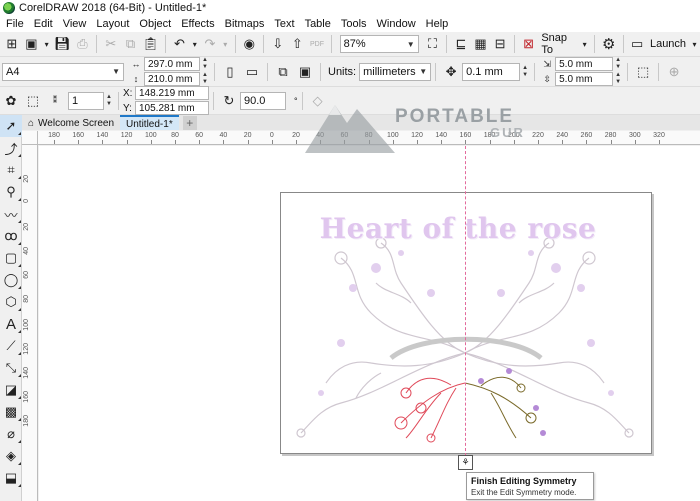  I want to click on cut-icon: ✂, so click(111, 44).